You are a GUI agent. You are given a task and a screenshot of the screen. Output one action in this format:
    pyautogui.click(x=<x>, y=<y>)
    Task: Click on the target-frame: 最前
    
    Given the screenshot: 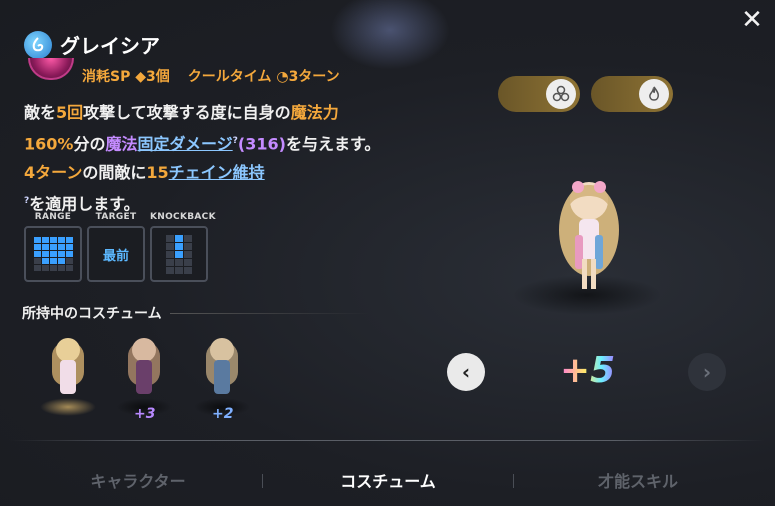 What is the action you would take?
    pyautogui.click(x=116, y=254)
    